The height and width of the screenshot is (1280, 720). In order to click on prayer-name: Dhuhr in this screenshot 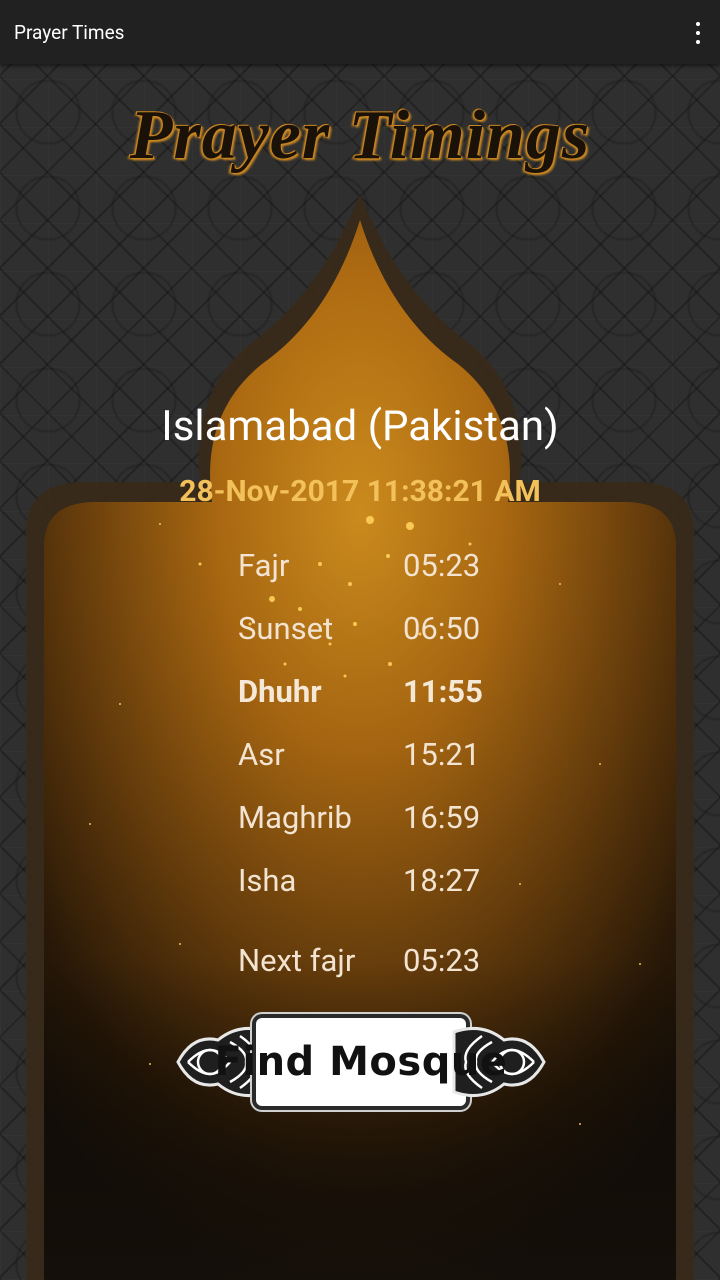, I will do `click(280, 691)`.